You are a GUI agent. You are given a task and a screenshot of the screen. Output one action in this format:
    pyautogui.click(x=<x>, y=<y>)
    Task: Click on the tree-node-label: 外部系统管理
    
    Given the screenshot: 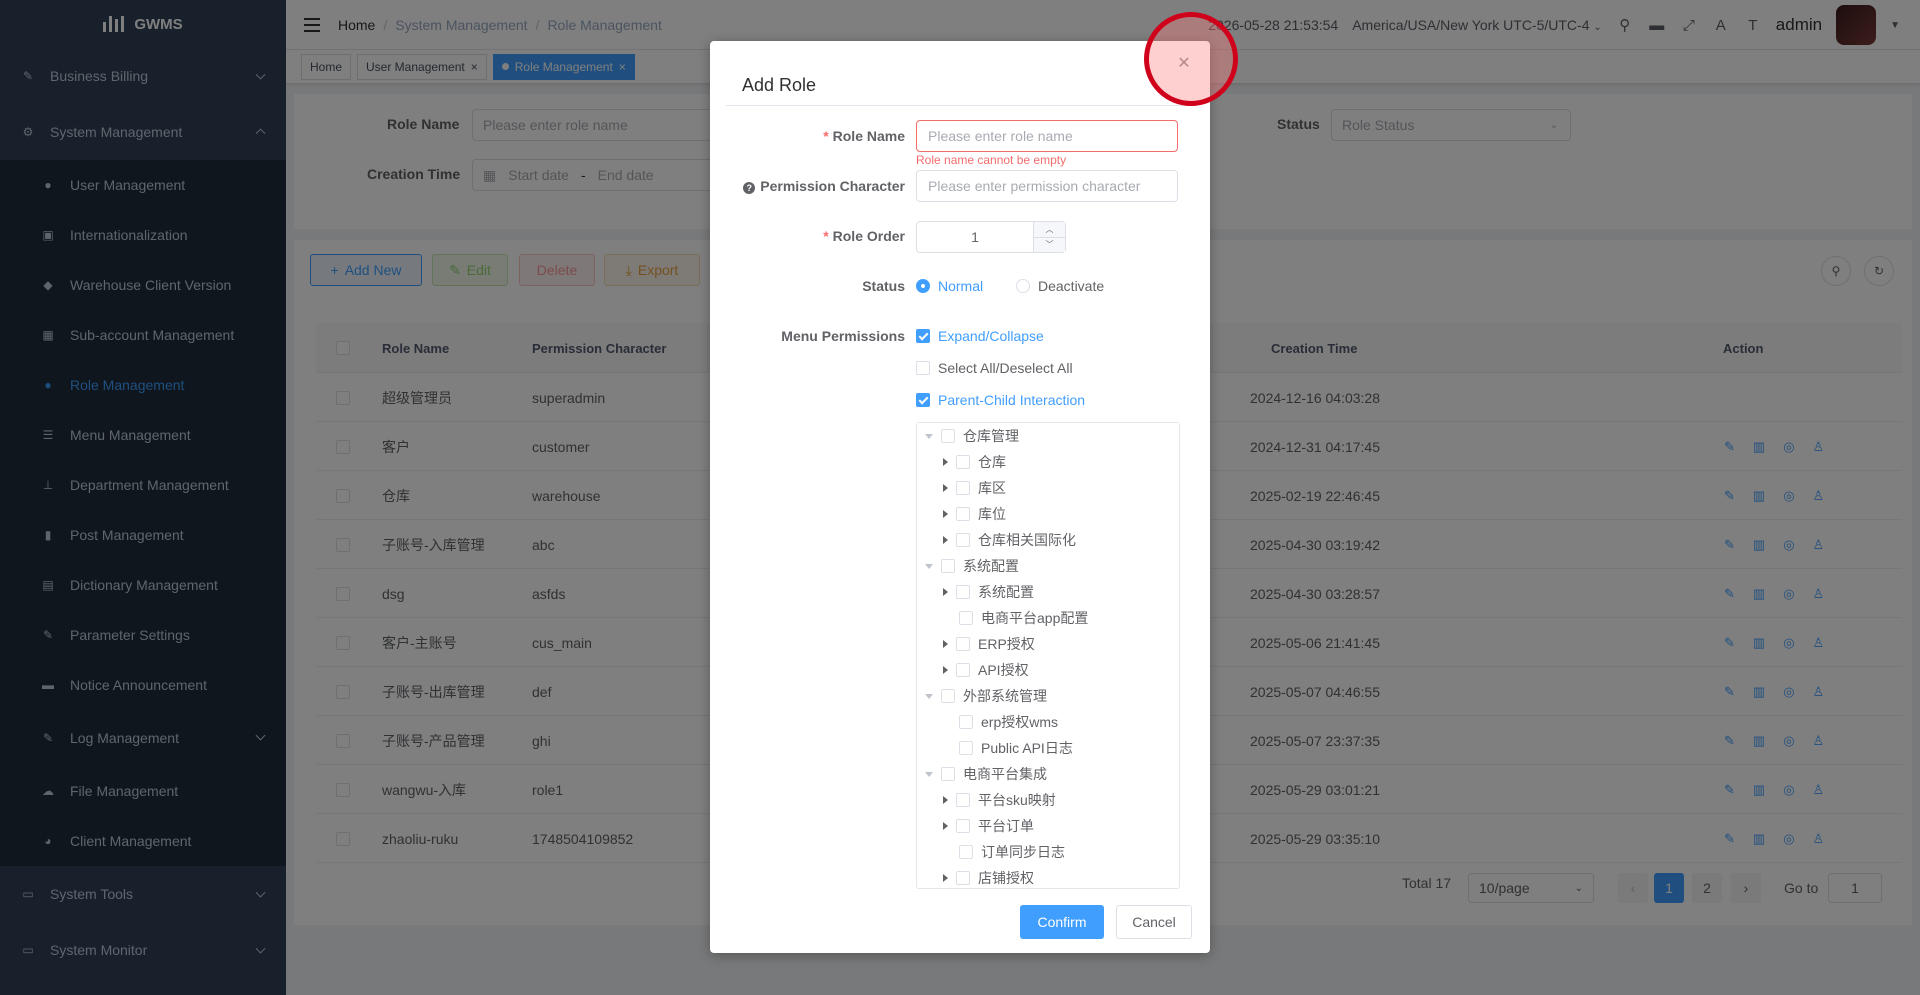 What is the action you would take?
    pyautogui.click(x=1005, y=696)
    